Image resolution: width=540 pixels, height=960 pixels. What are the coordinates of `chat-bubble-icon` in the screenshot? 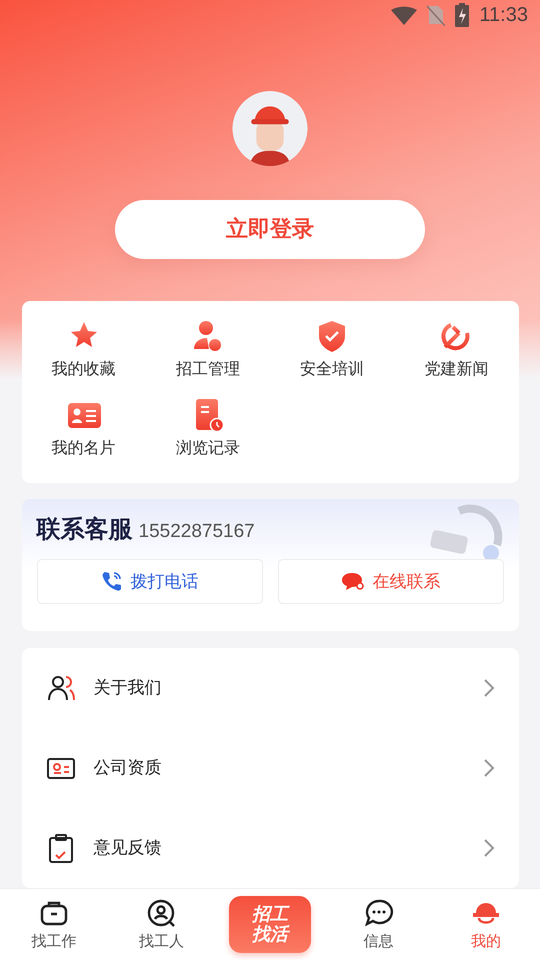 It's located at (352, 581).